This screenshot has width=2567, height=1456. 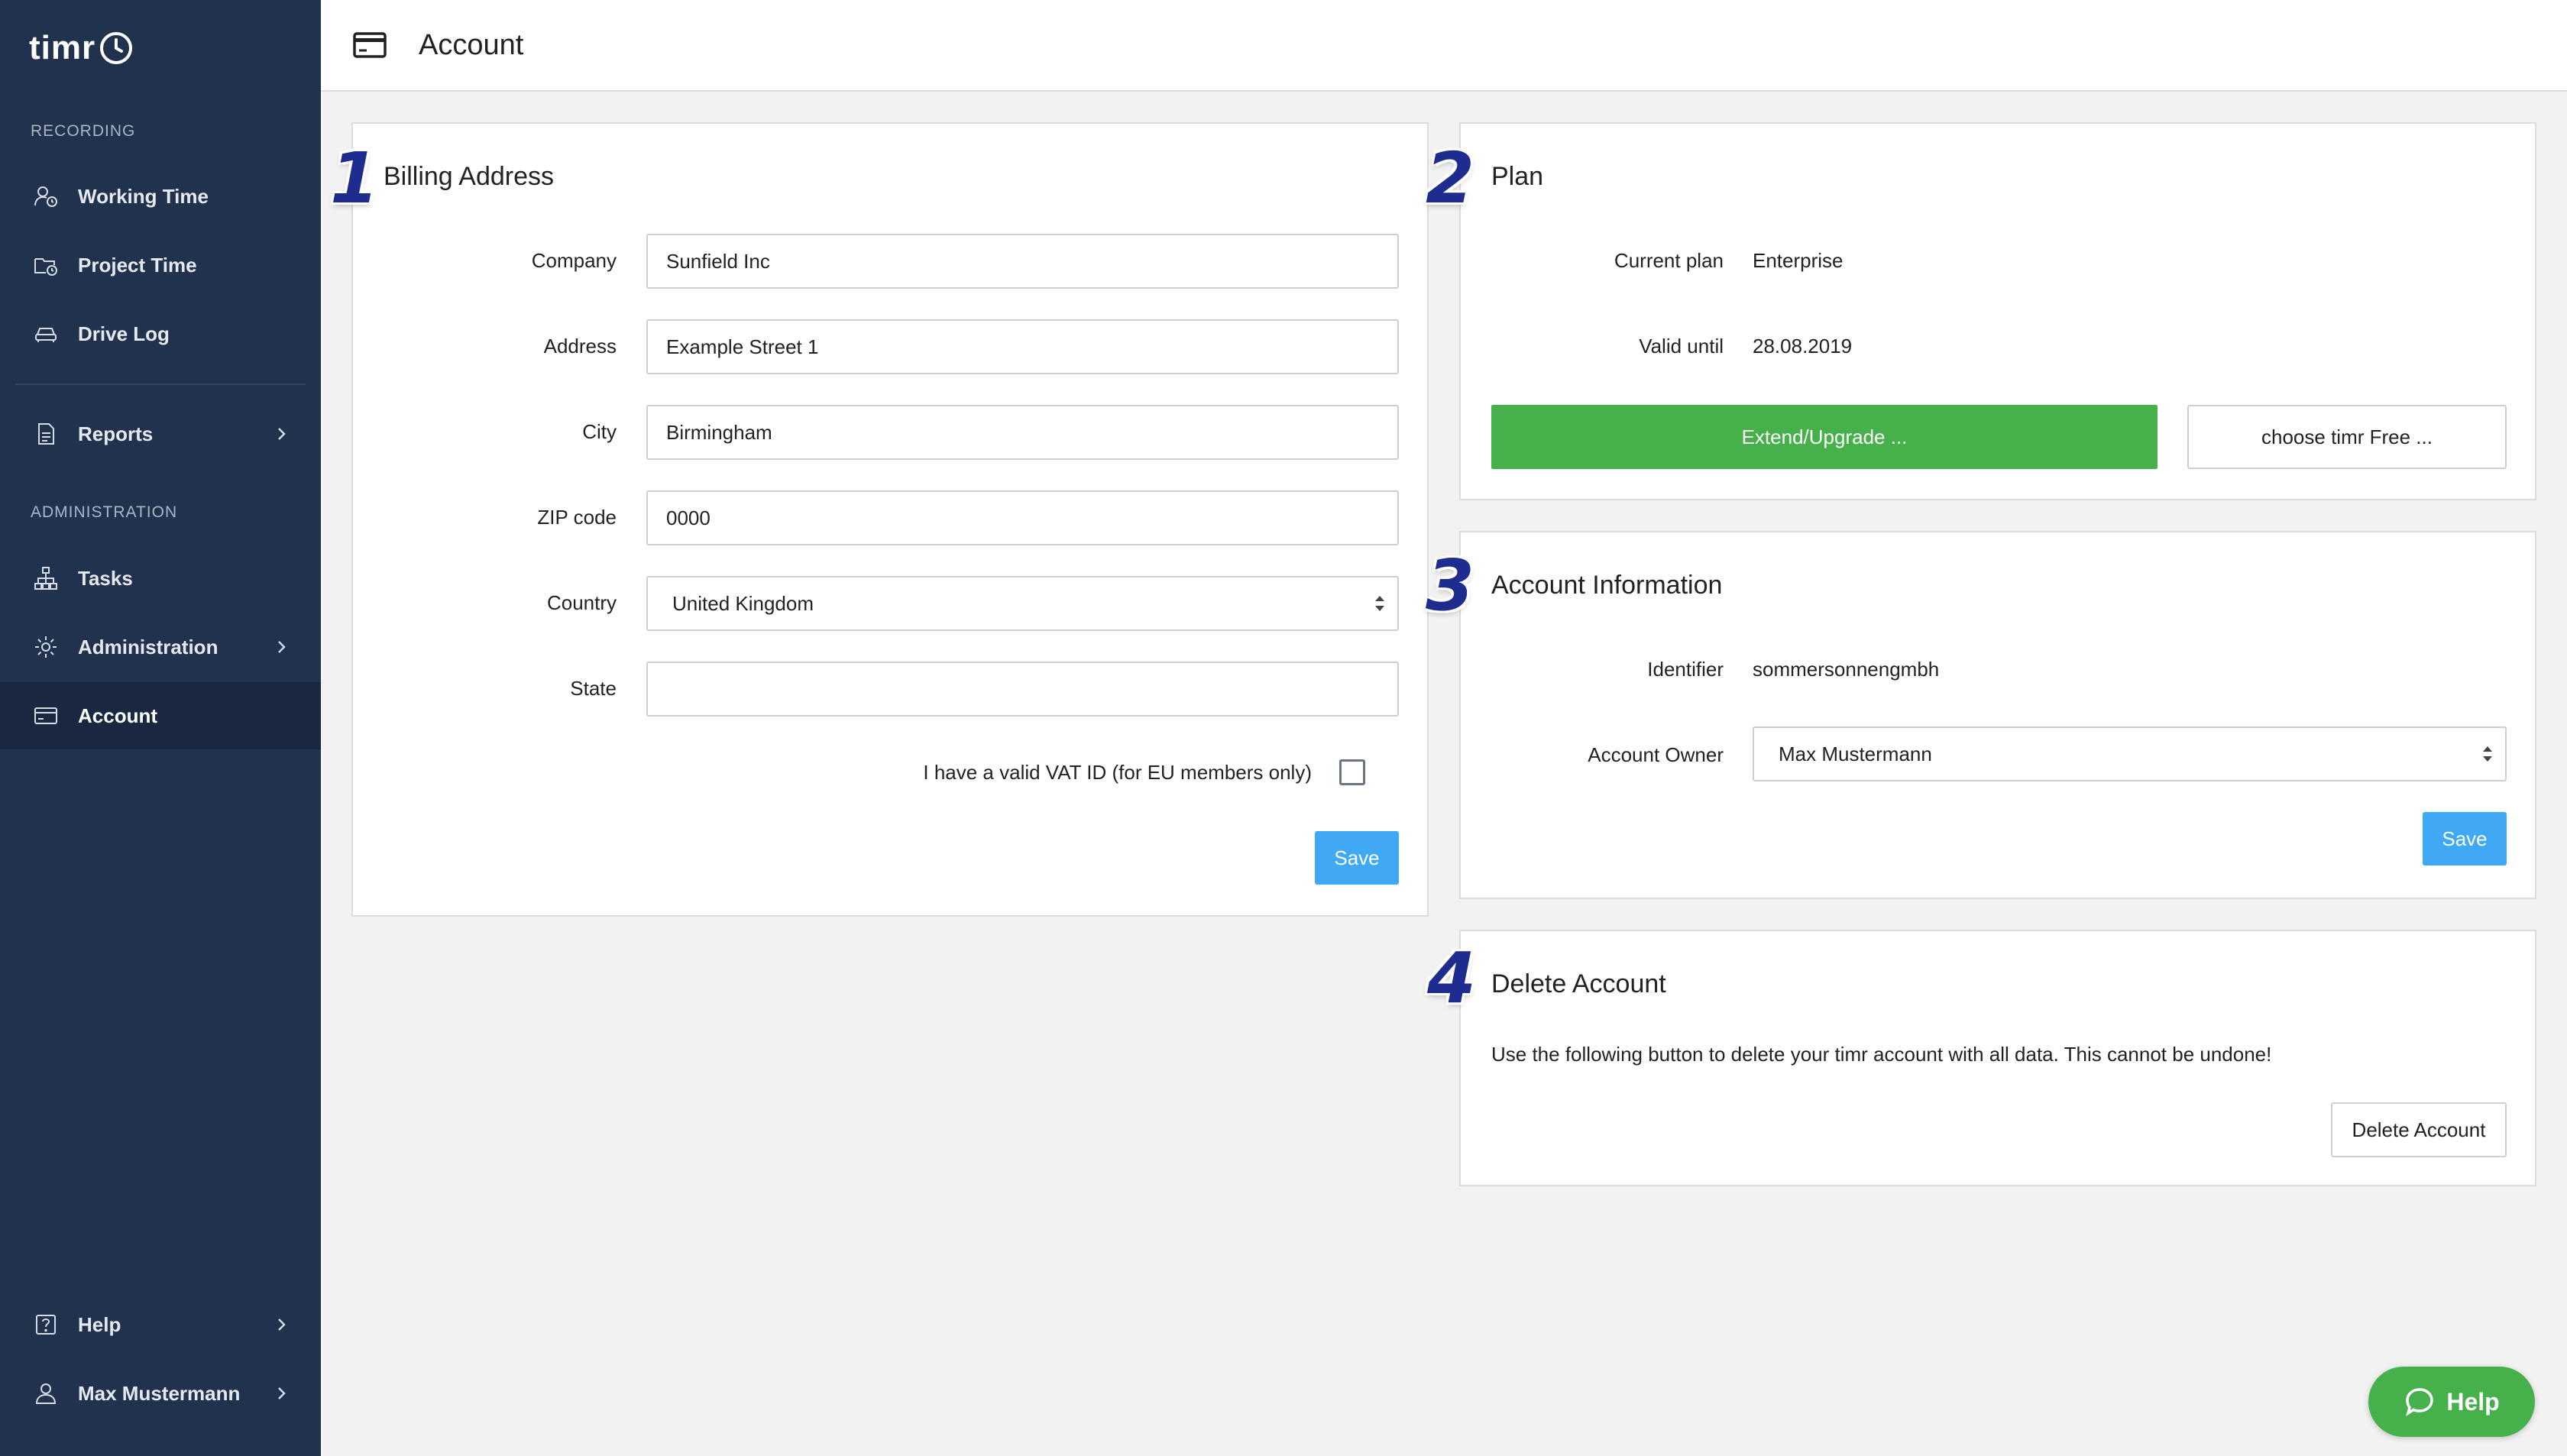 What do you see at coordinates (46, 265) in the screenshot?
I see `folder-clock-icon` at bounding box center [46, 265].